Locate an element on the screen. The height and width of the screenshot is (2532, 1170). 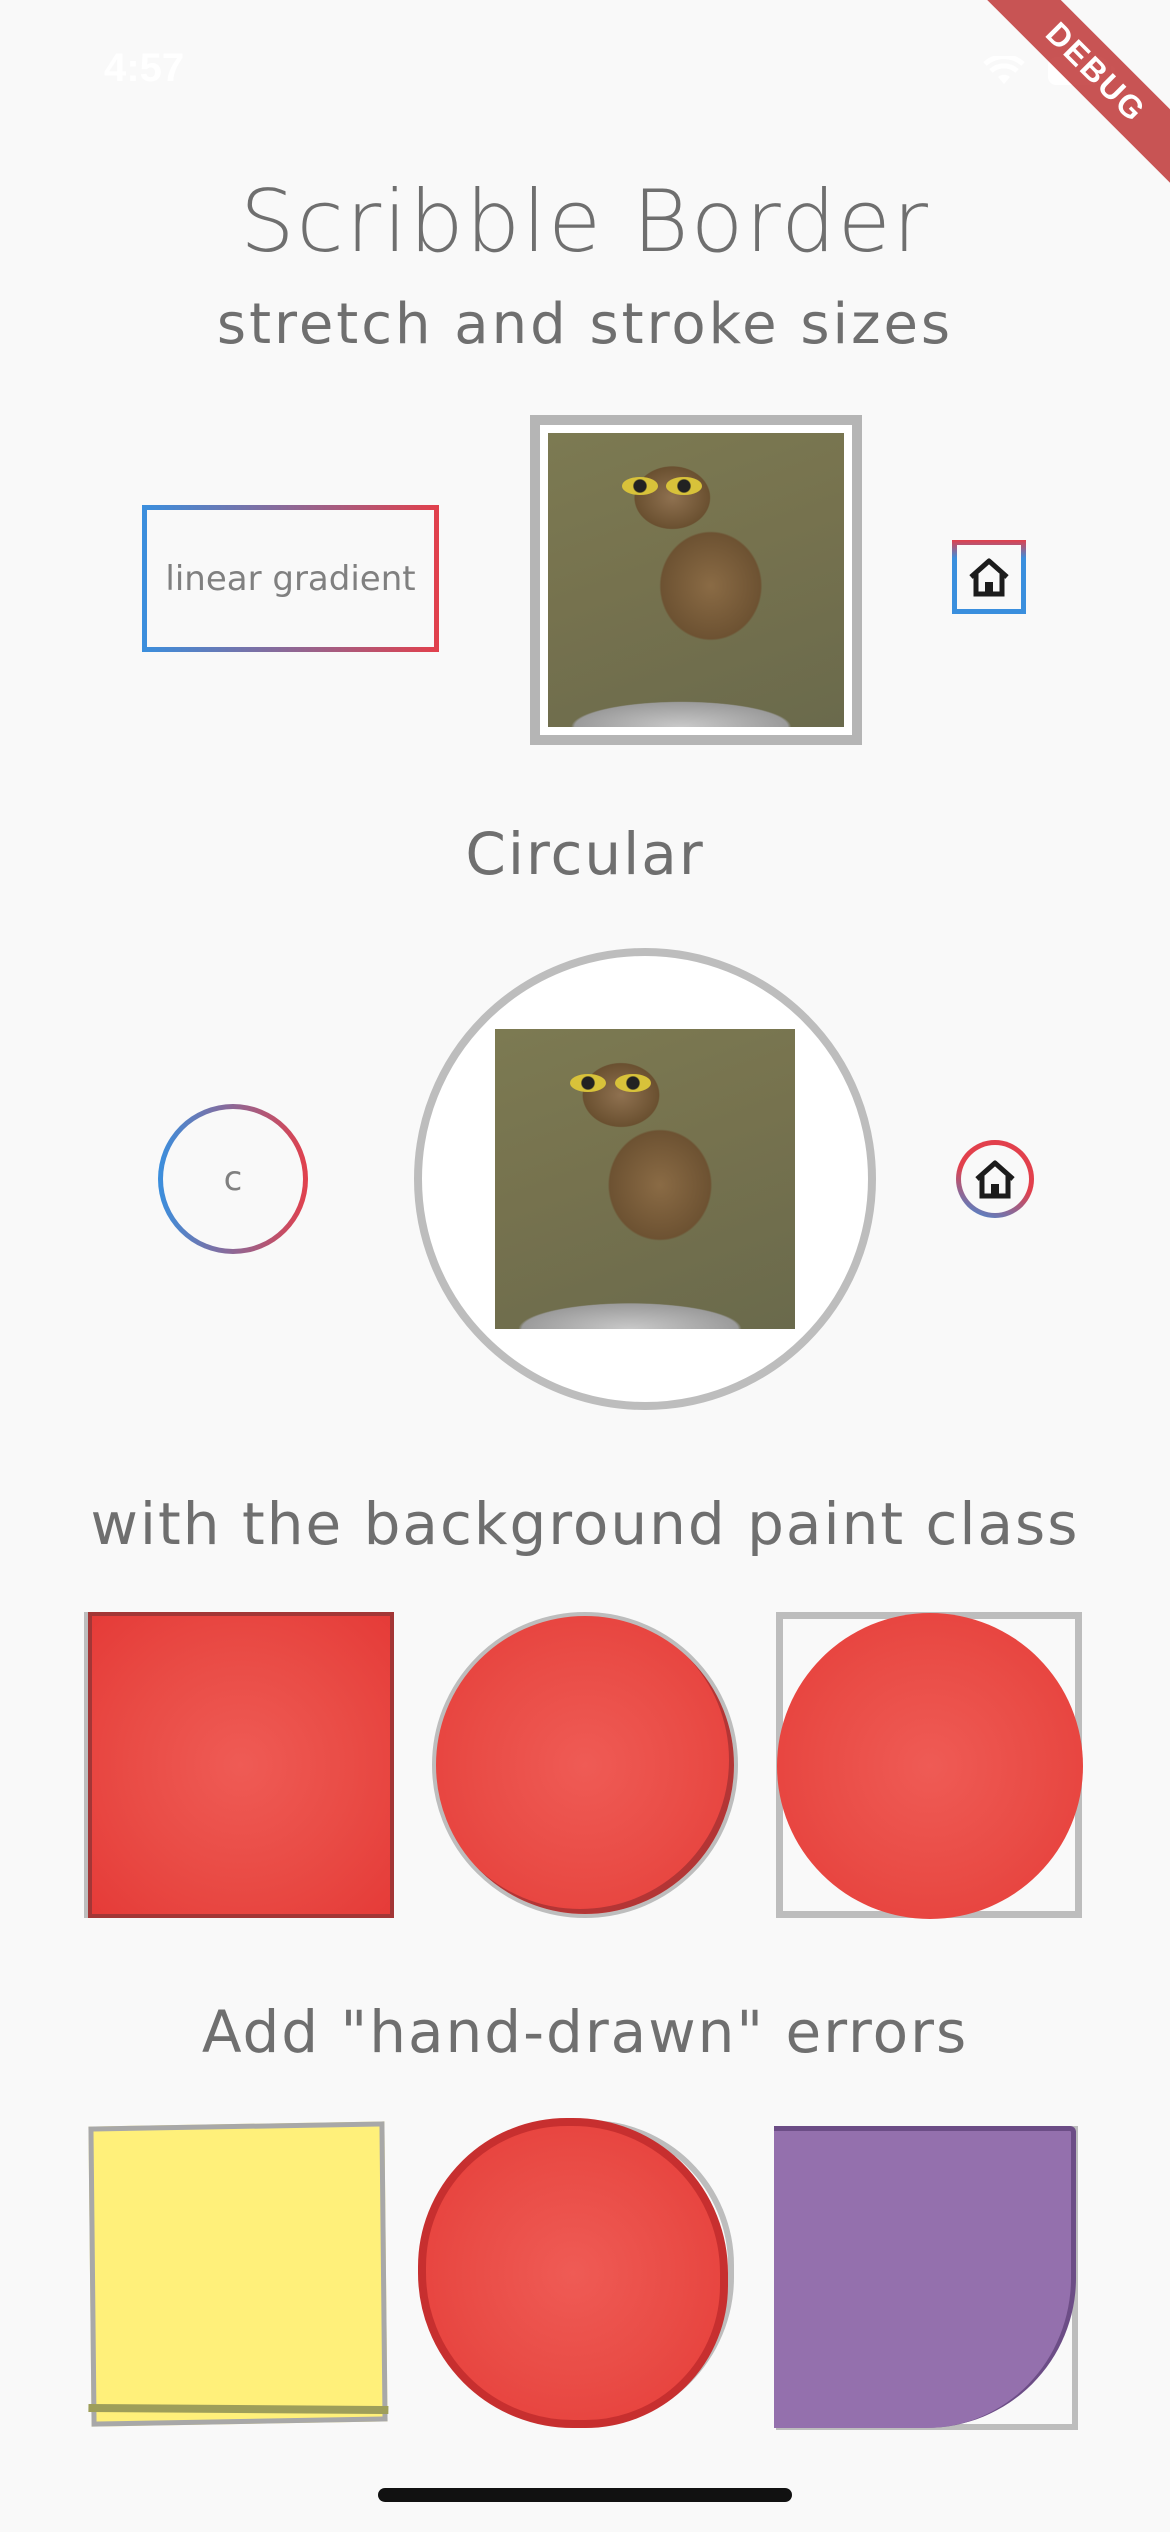
gradient-border-box: linear gradient is located at coordinates (290, 578).